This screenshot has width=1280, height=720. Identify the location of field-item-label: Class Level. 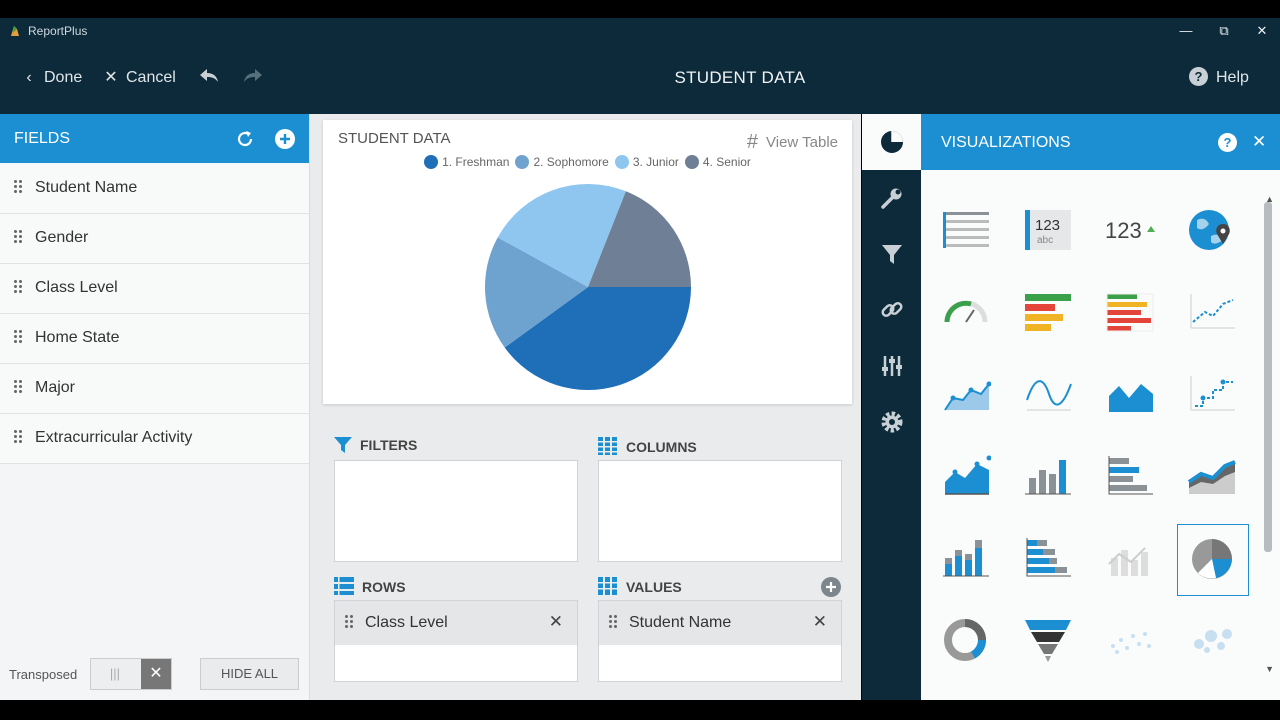
(76, 287).